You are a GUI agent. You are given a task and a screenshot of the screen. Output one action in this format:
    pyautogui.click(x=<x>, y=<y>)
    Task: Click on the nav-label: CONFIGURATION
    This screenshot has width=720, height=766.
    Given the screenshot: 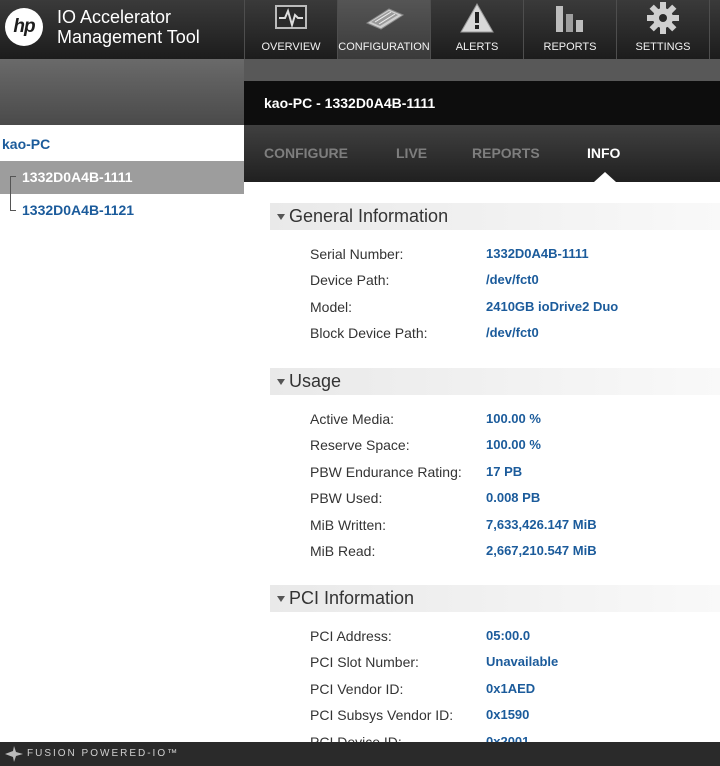 What is the action you would take?
    pyautogui.click(x=384, y=47)
    